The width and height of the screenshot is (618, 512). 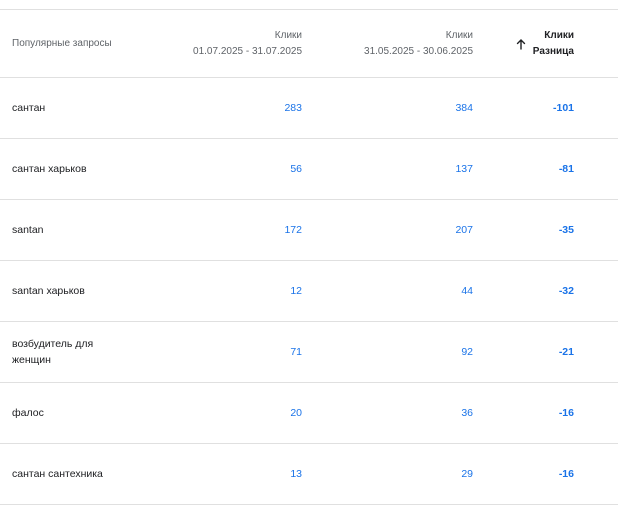 I want to click on table-row: сантан харьков 56 137 -81, so click(x=309, y=169).